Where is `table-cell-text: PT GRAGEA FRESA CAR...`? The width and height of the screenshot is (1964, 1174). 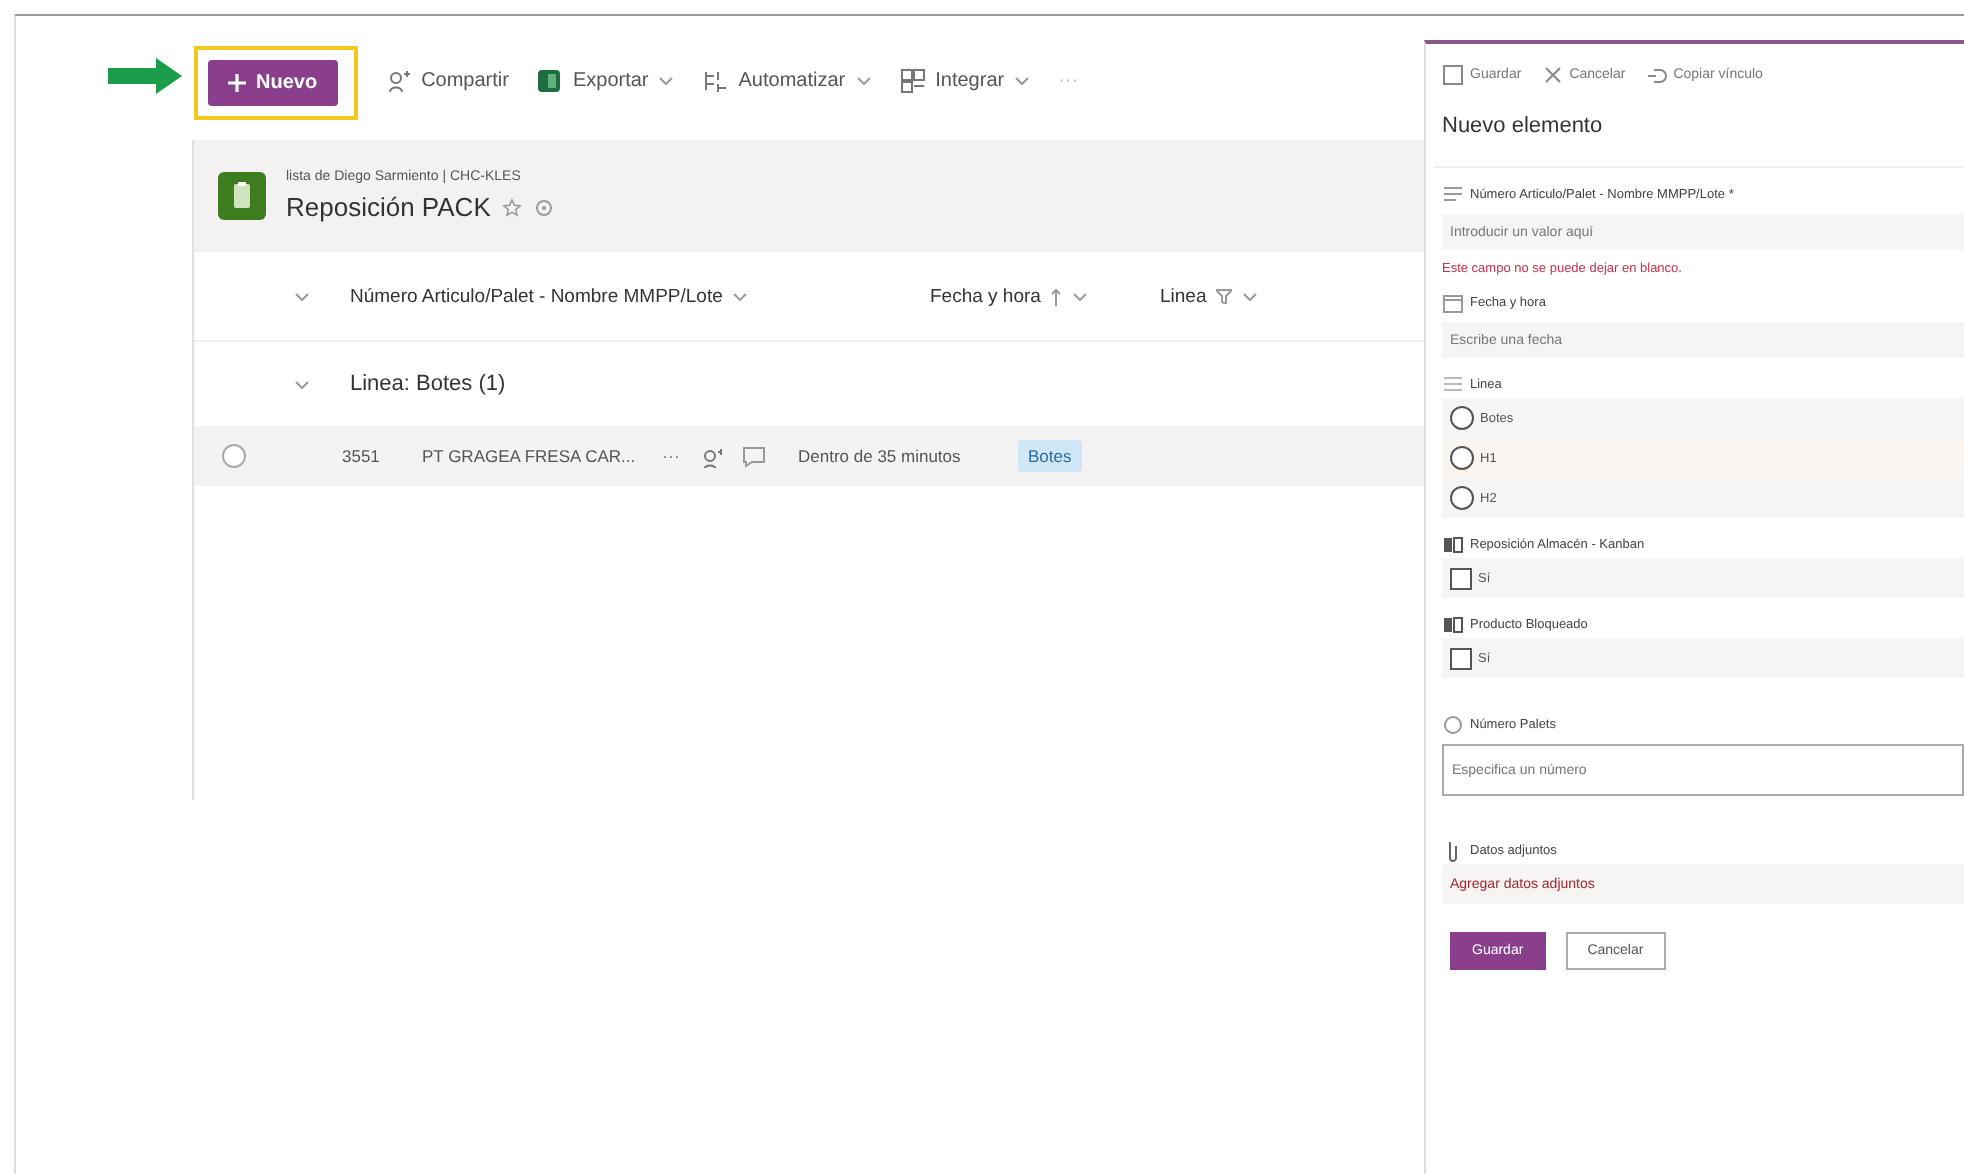 table-cell-text: PT GRAGEA FRESA CAR... is located at coordinates (530, 456).